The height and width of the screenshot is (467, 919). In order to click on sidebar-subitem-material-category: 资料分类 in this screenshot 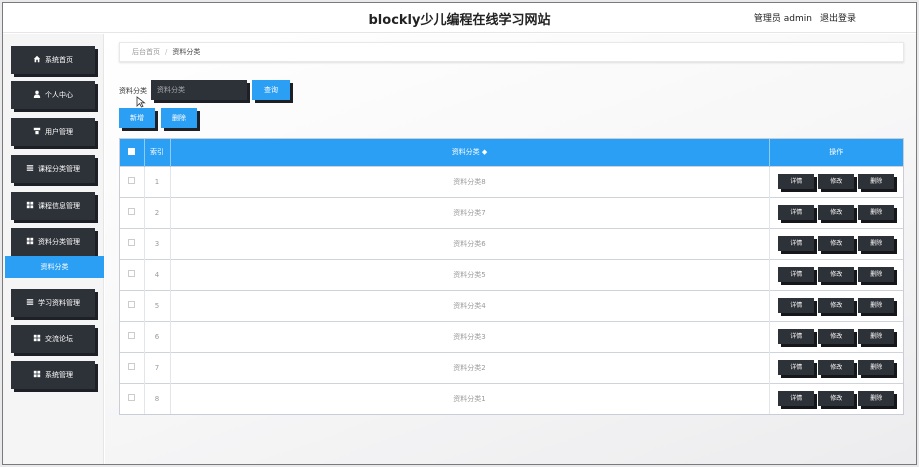, I will do `click(54, 267)`.